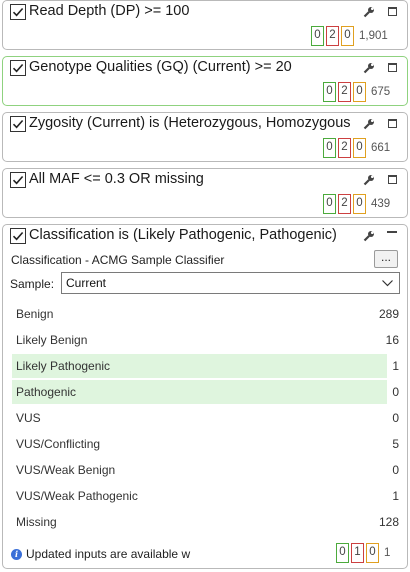 The width and height of the screenshot is (410, 572). What do you see at coordinates (58, 444) in the screenshot?
I see `class-row-label: VUS/Conflicting` at bounding box center [58, 444].